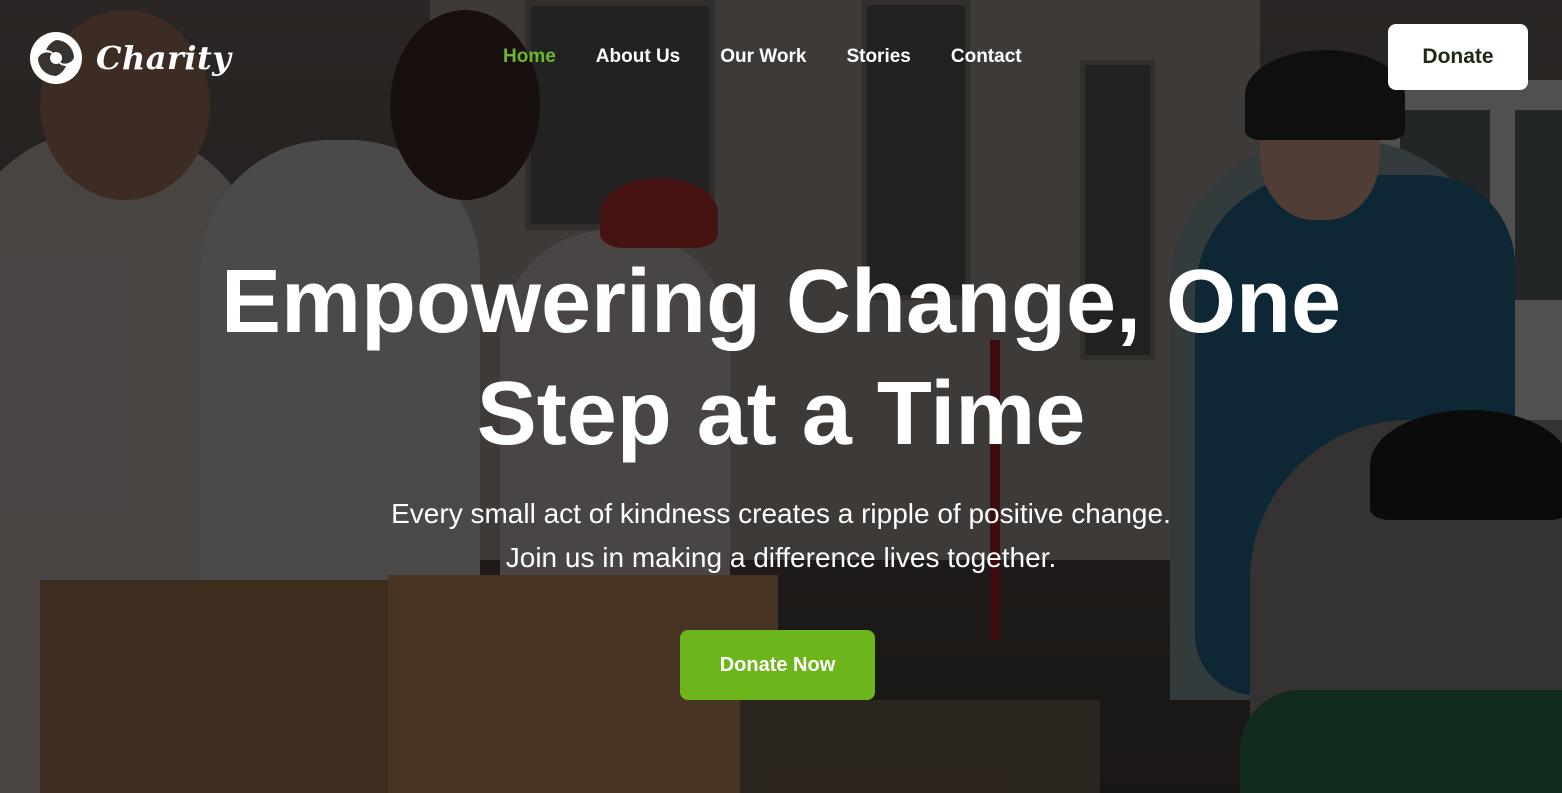  I want to click on header-donate-button: Donate, so click(1458, 57).